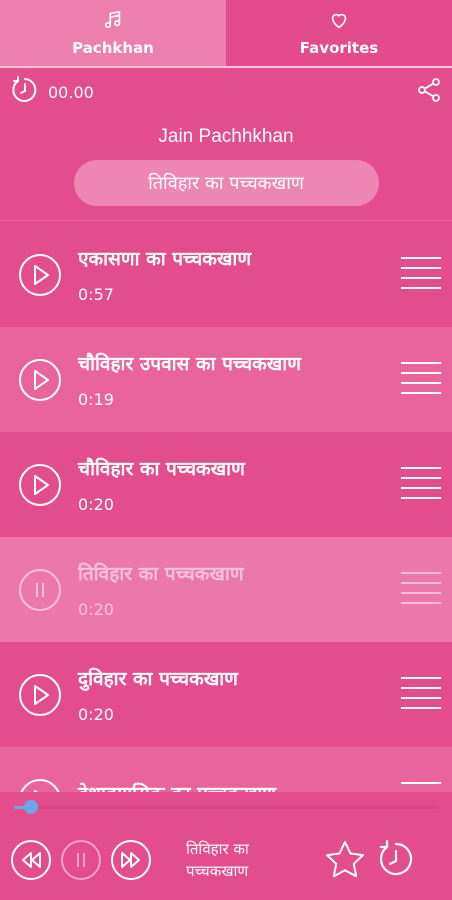 This screenshot has width=452, height=900. Describe the element at coordinates (226, 484) in the screenshot. I see `list-item: चौविहार का पच्चकखाण 0:20` at that location.